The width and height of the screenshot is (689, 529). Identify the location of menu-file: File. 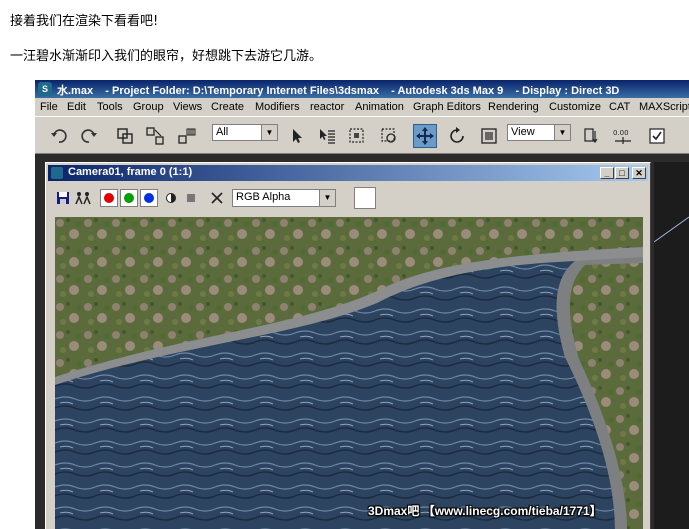
(49, 107).